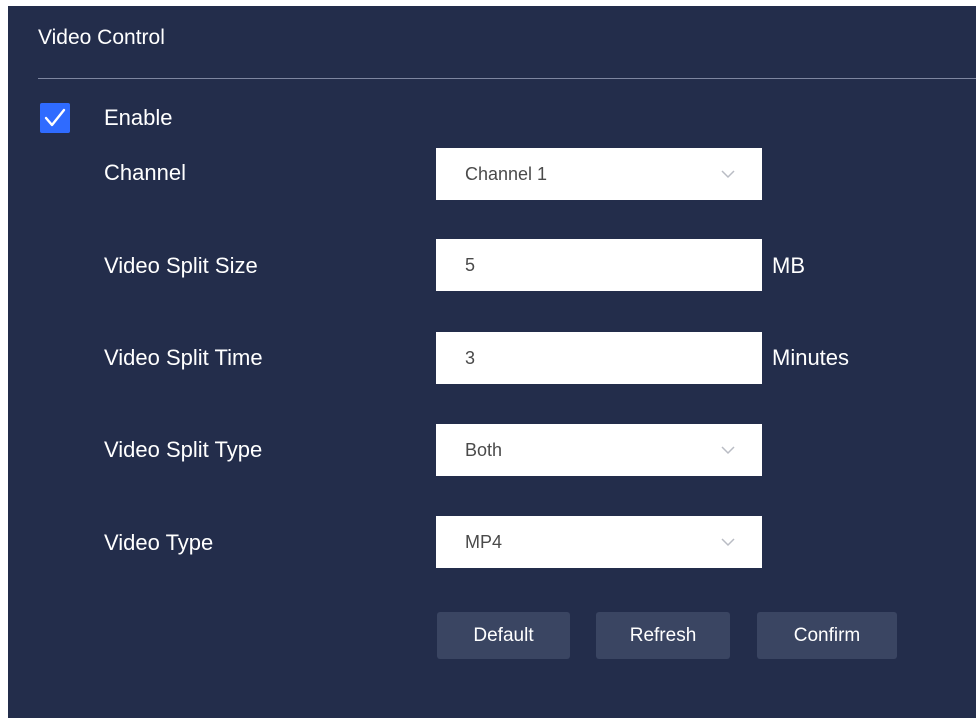 This screenshot has width=976, height=718. Describe the element at coordinates (183, 449) in the screenshot. I see `split-type-label: Video Split Type` at that location.